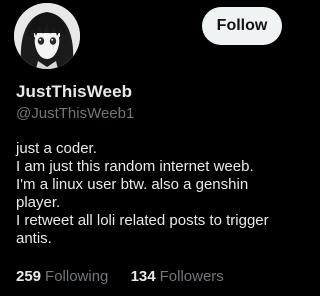 The width and height of the screenshot is (320, 296). Describe the element at coordinates (120, 276) in the screenshot. I see `profile-stats: 259 Following 134 Followers` at that location.